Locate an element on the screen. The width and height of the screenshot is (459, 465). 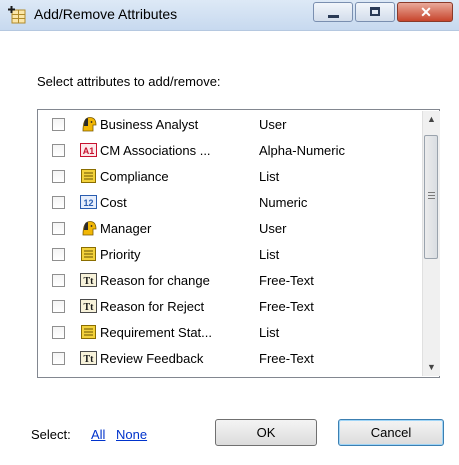
maximize-icon is located at coordinates (375, 11).